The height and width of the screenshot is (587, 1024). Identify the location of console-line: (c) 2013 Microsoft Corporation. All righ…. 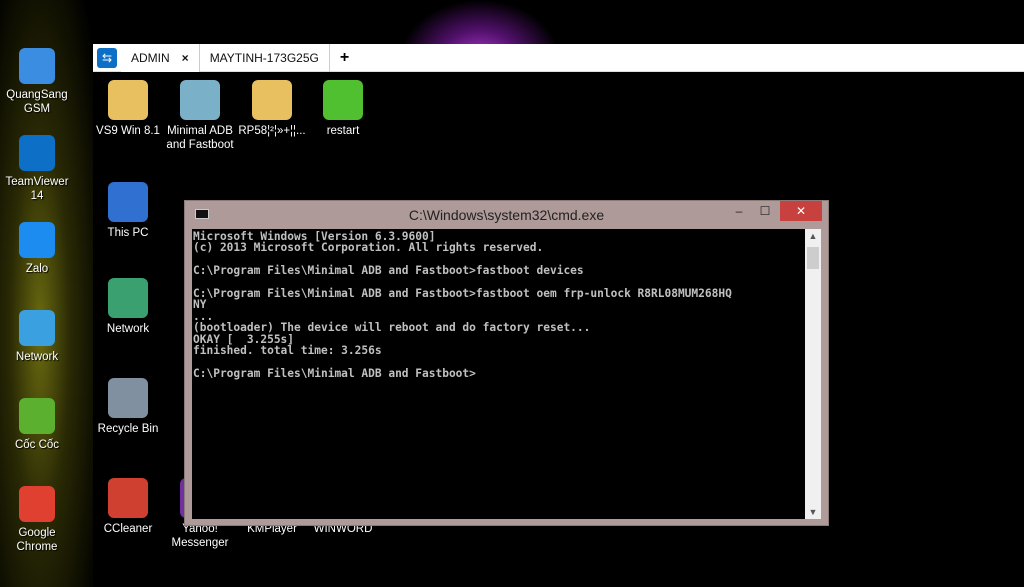
(368, 248).